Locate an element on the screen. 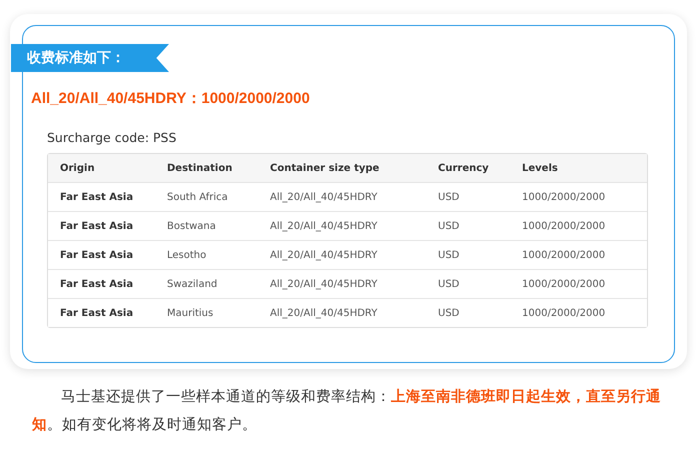 This screenshot has width=697, height=452. table-cell-text: Swaziland is located at coordinates (192, 284).